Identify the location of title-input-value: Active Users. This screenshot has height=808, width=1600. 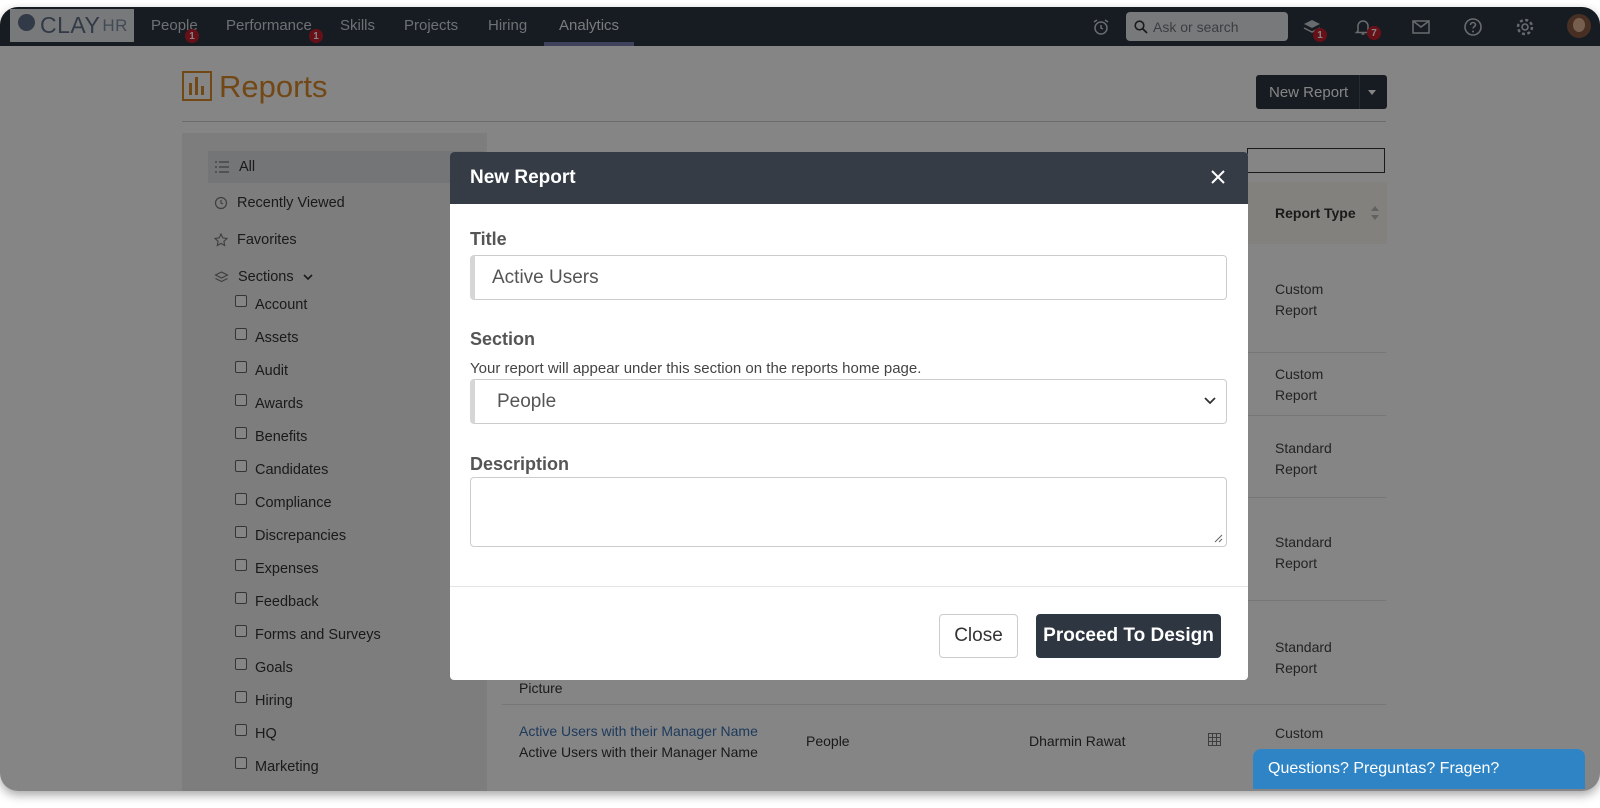
(545, 277).